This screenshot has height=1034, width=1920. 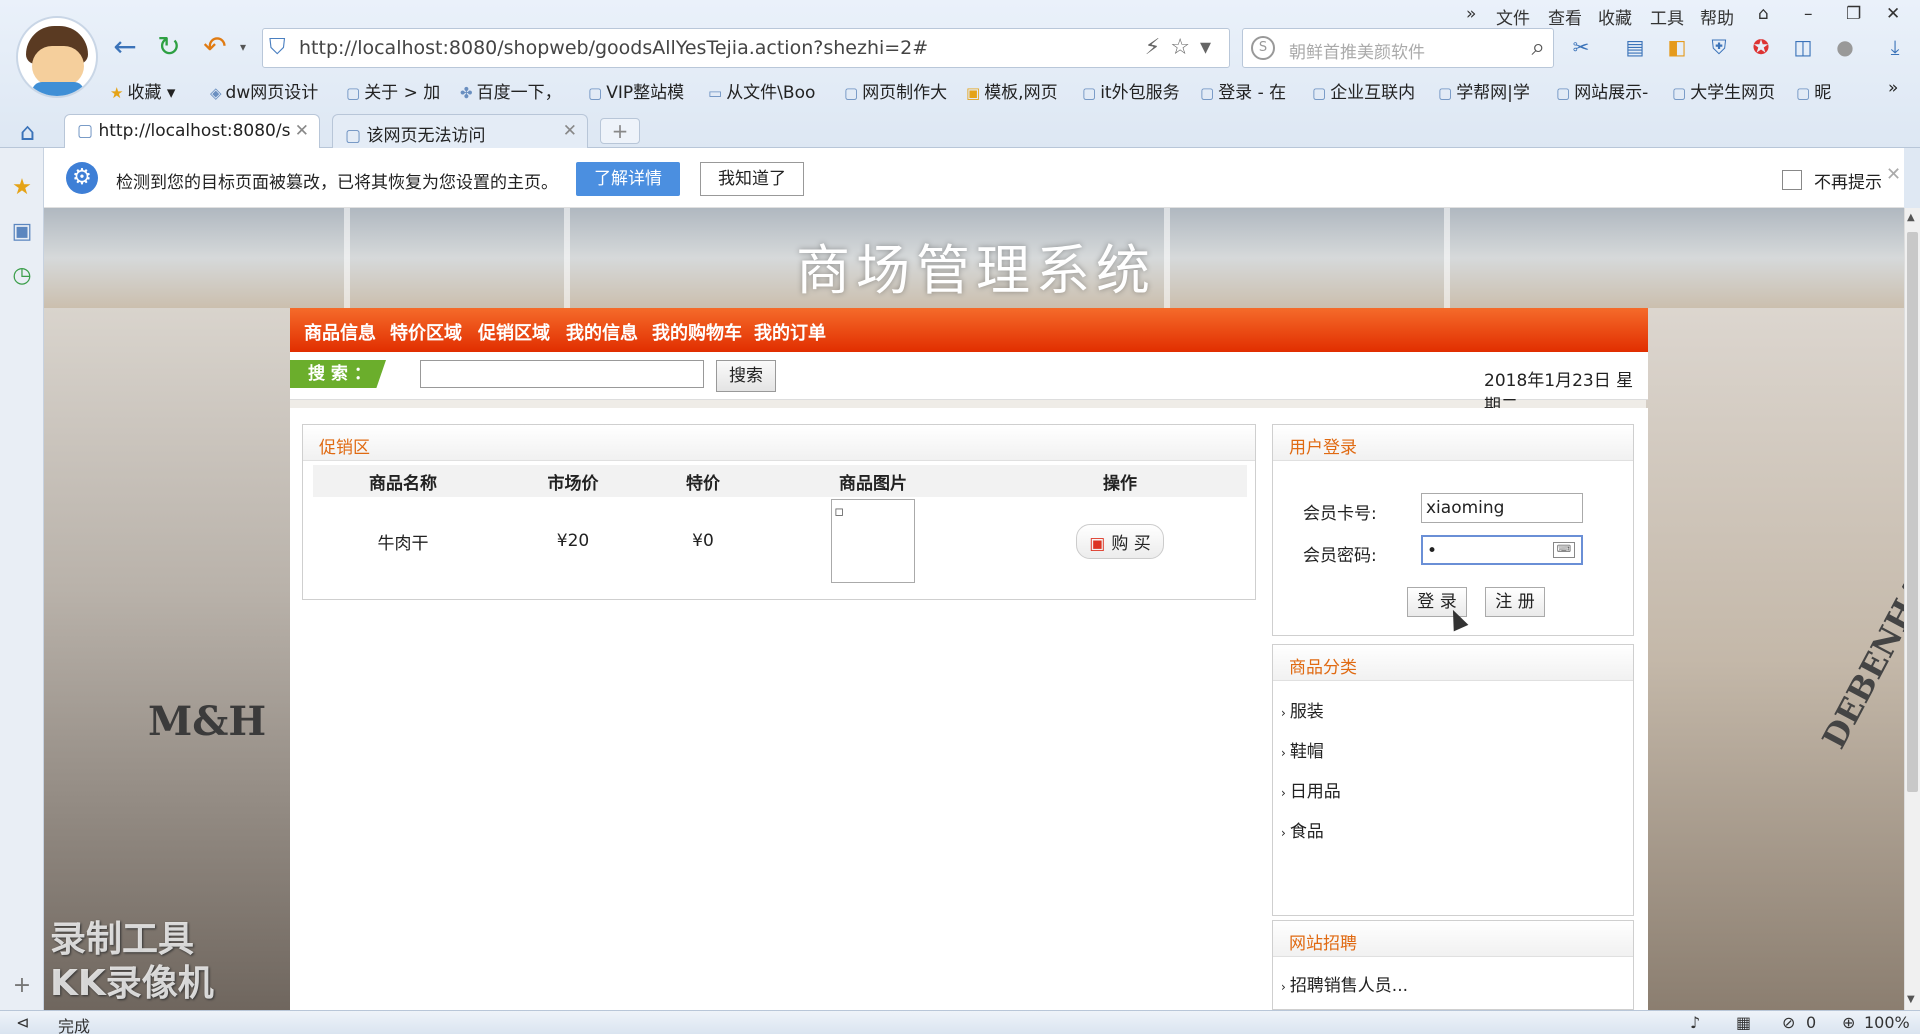 What do you see at coordinates (1131, 90) in the screenshot?
I see `bookmark-item: ▢ it外包服务` at bounding box center [1131, 90].